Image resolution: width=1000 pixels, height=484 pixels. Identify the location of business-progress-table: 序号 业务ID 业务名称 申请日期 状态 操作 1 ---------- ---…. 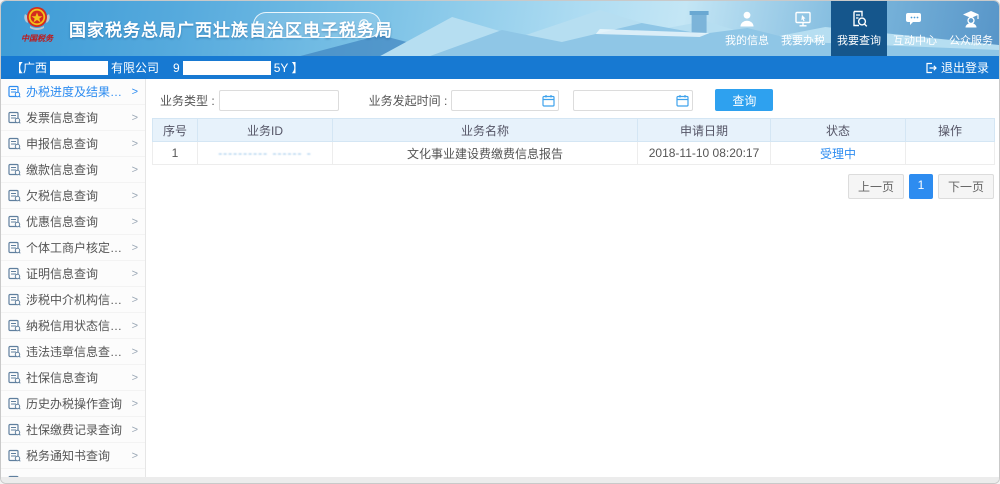
(573, 141).